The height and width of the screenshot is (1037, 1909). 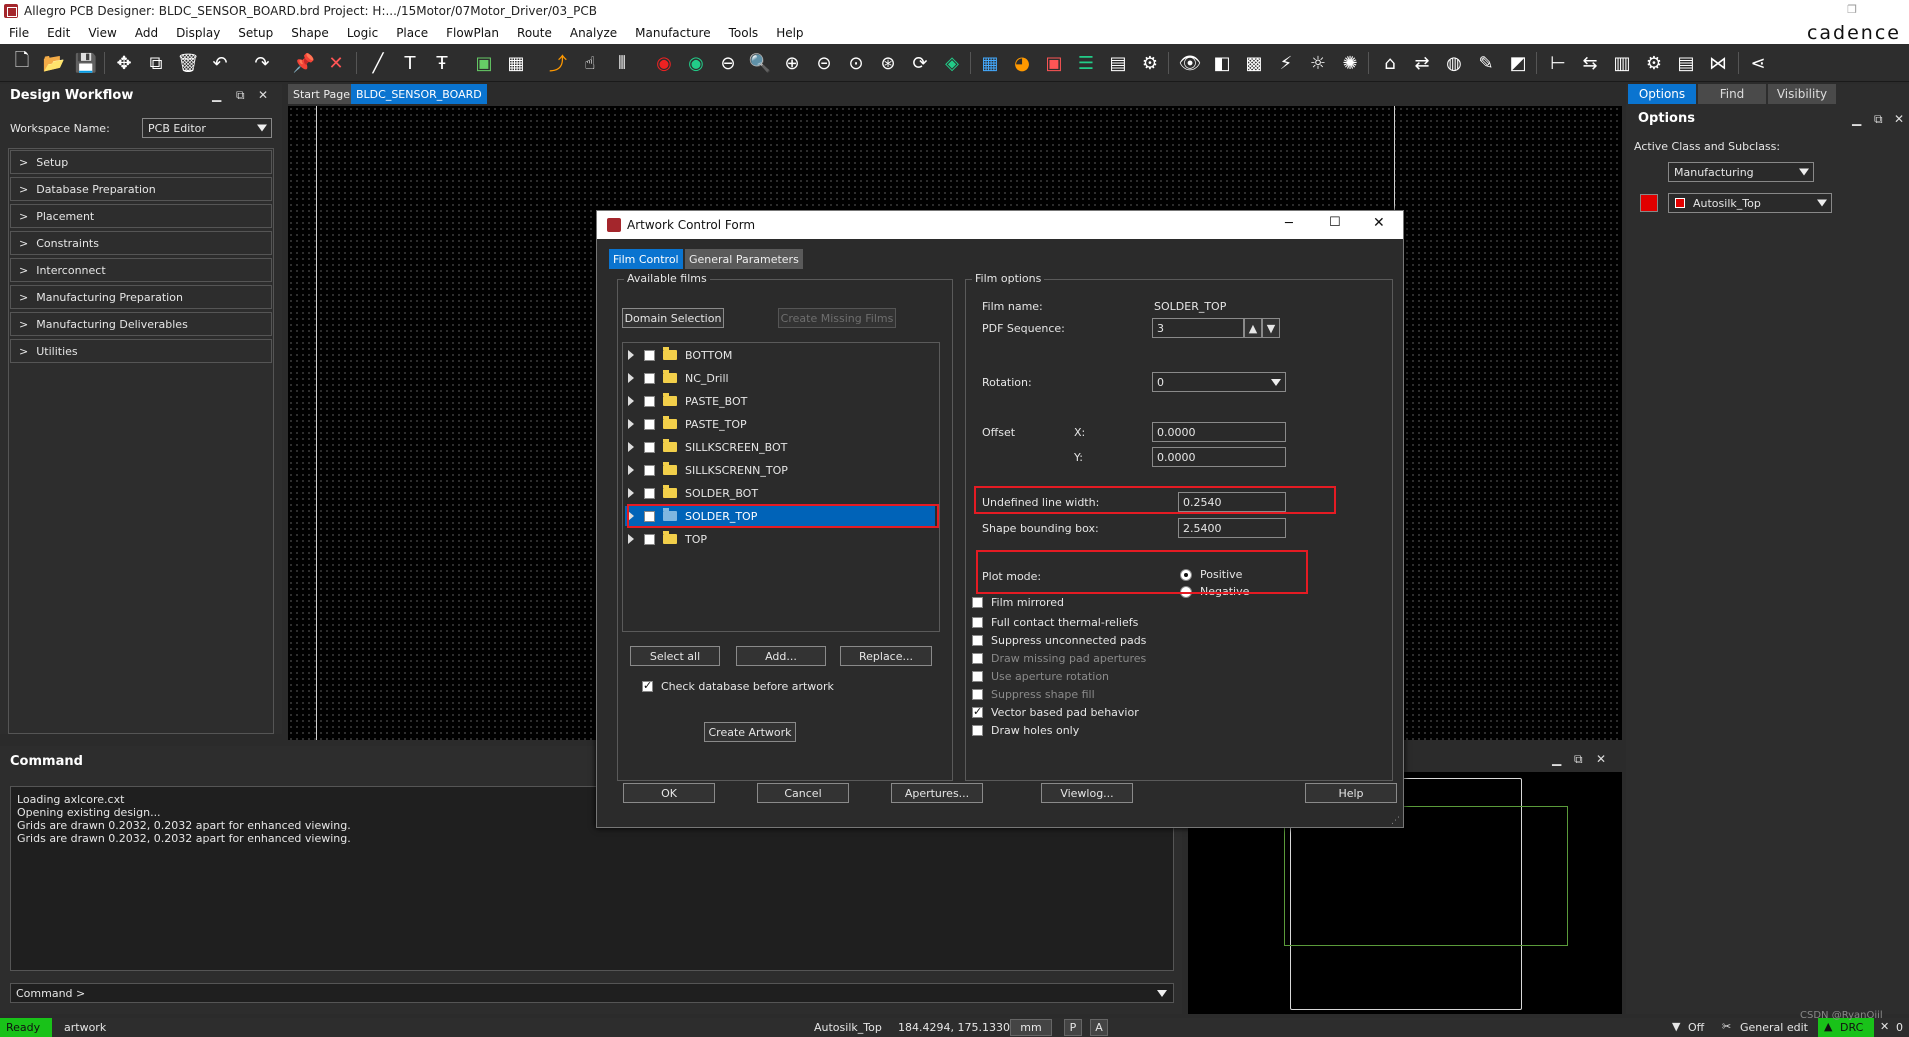 I want to click on edit-icon: ✎, so click(x=1486, y=63).